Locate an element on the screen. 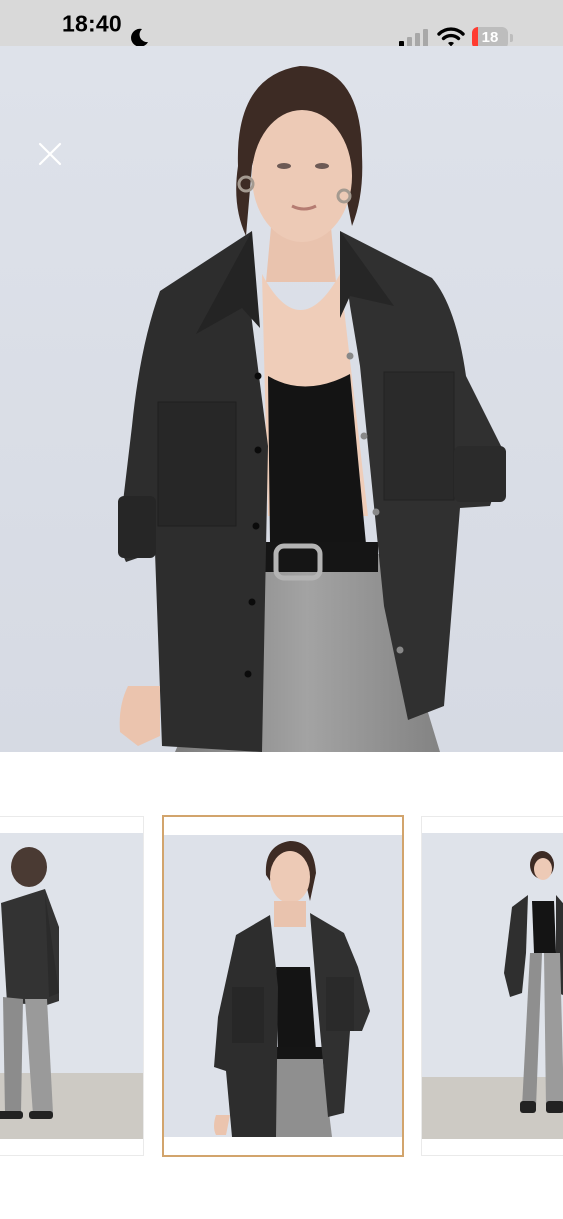 This screenshot has height=1219, width=563. model-back-photo is located at coordinates (71, 986).